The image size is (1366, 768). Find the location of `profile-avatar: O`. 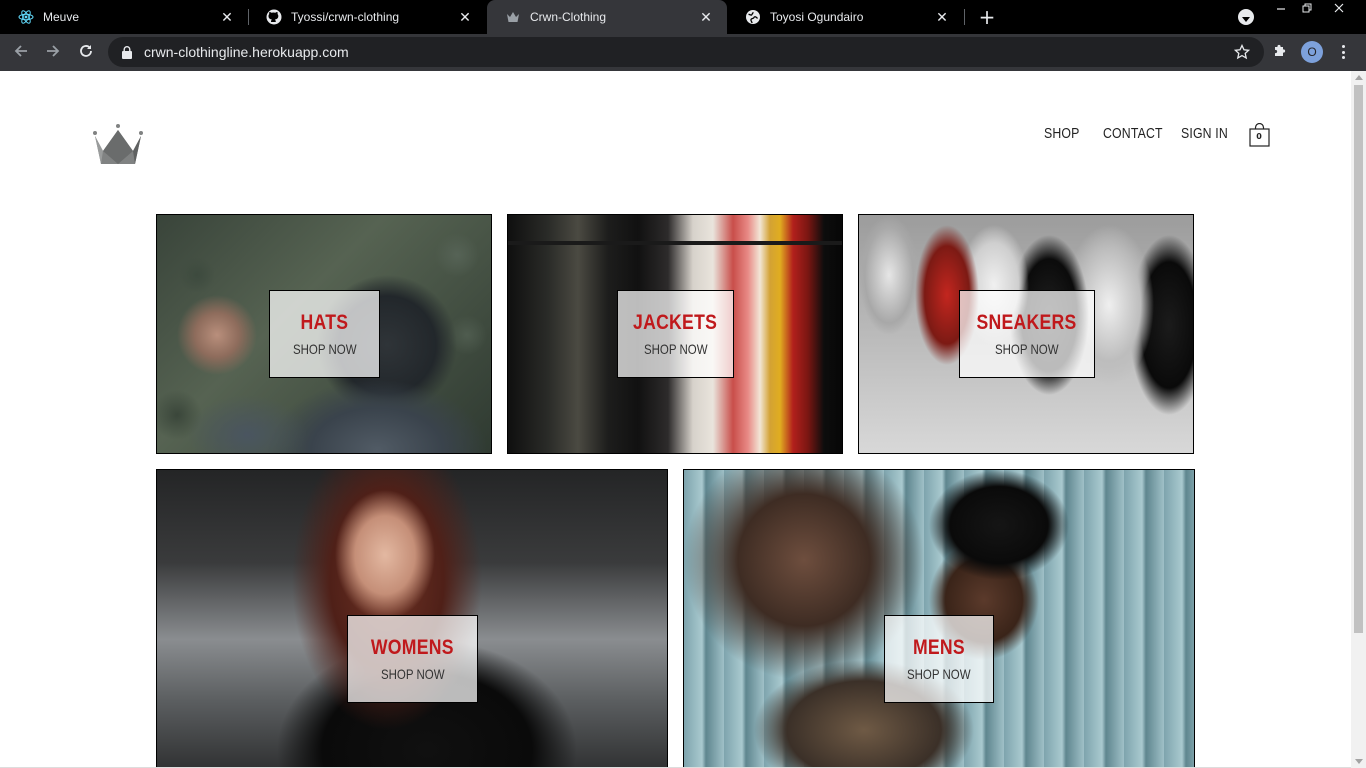

profile-avatar: O is located at coordinates (1312, 52).